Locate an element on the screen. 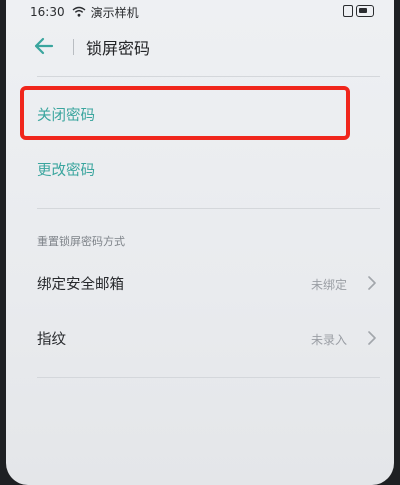  bind-email-status: 未绑定 is located at coordinates (329, 285).